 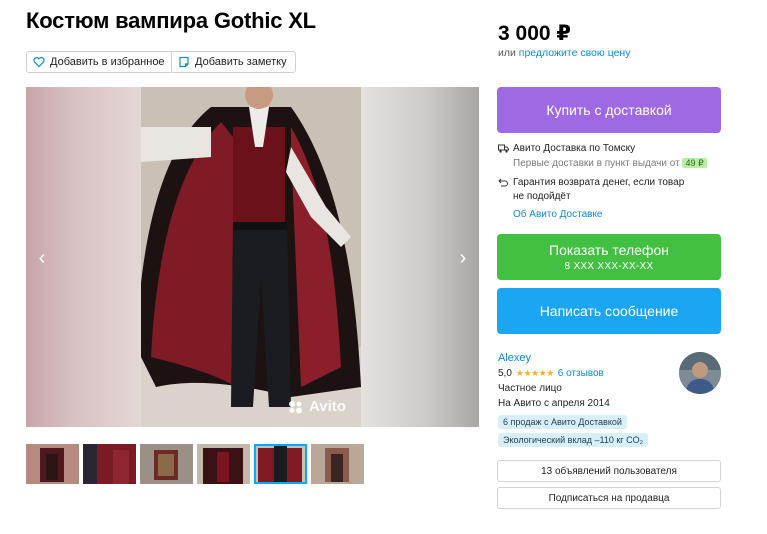 What do you see at coordinates (609, 110) in the screenshot?
I see `buy-with-delivery-button: Купить с доставкой` at bounding box center [609, 110].